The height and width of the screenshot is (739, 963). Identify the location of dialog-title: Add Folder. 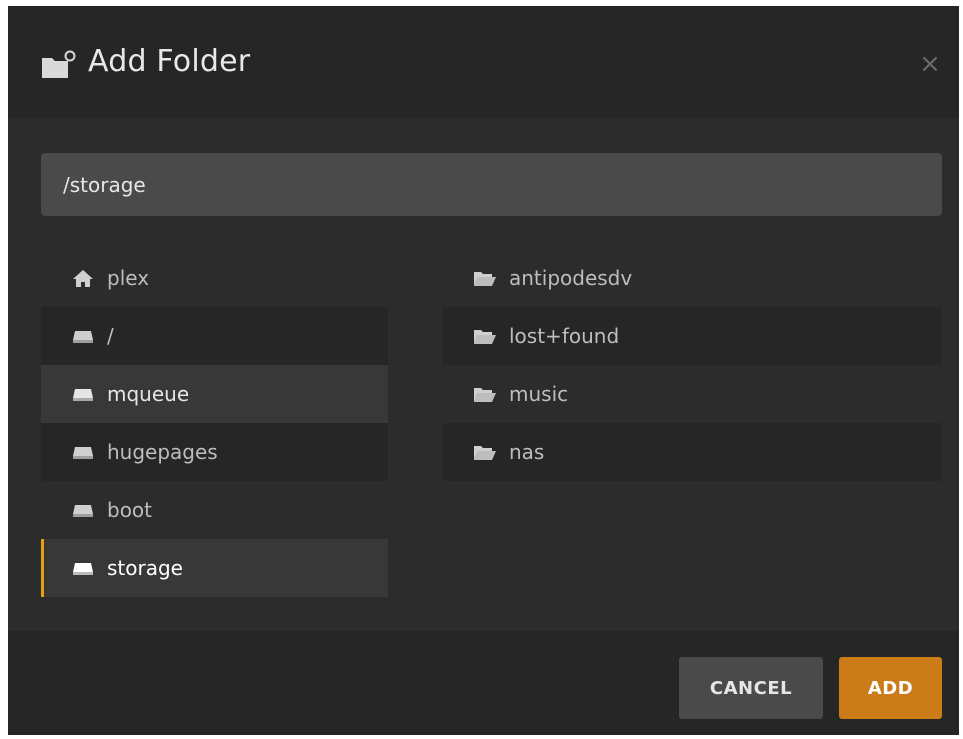
(169, 61).